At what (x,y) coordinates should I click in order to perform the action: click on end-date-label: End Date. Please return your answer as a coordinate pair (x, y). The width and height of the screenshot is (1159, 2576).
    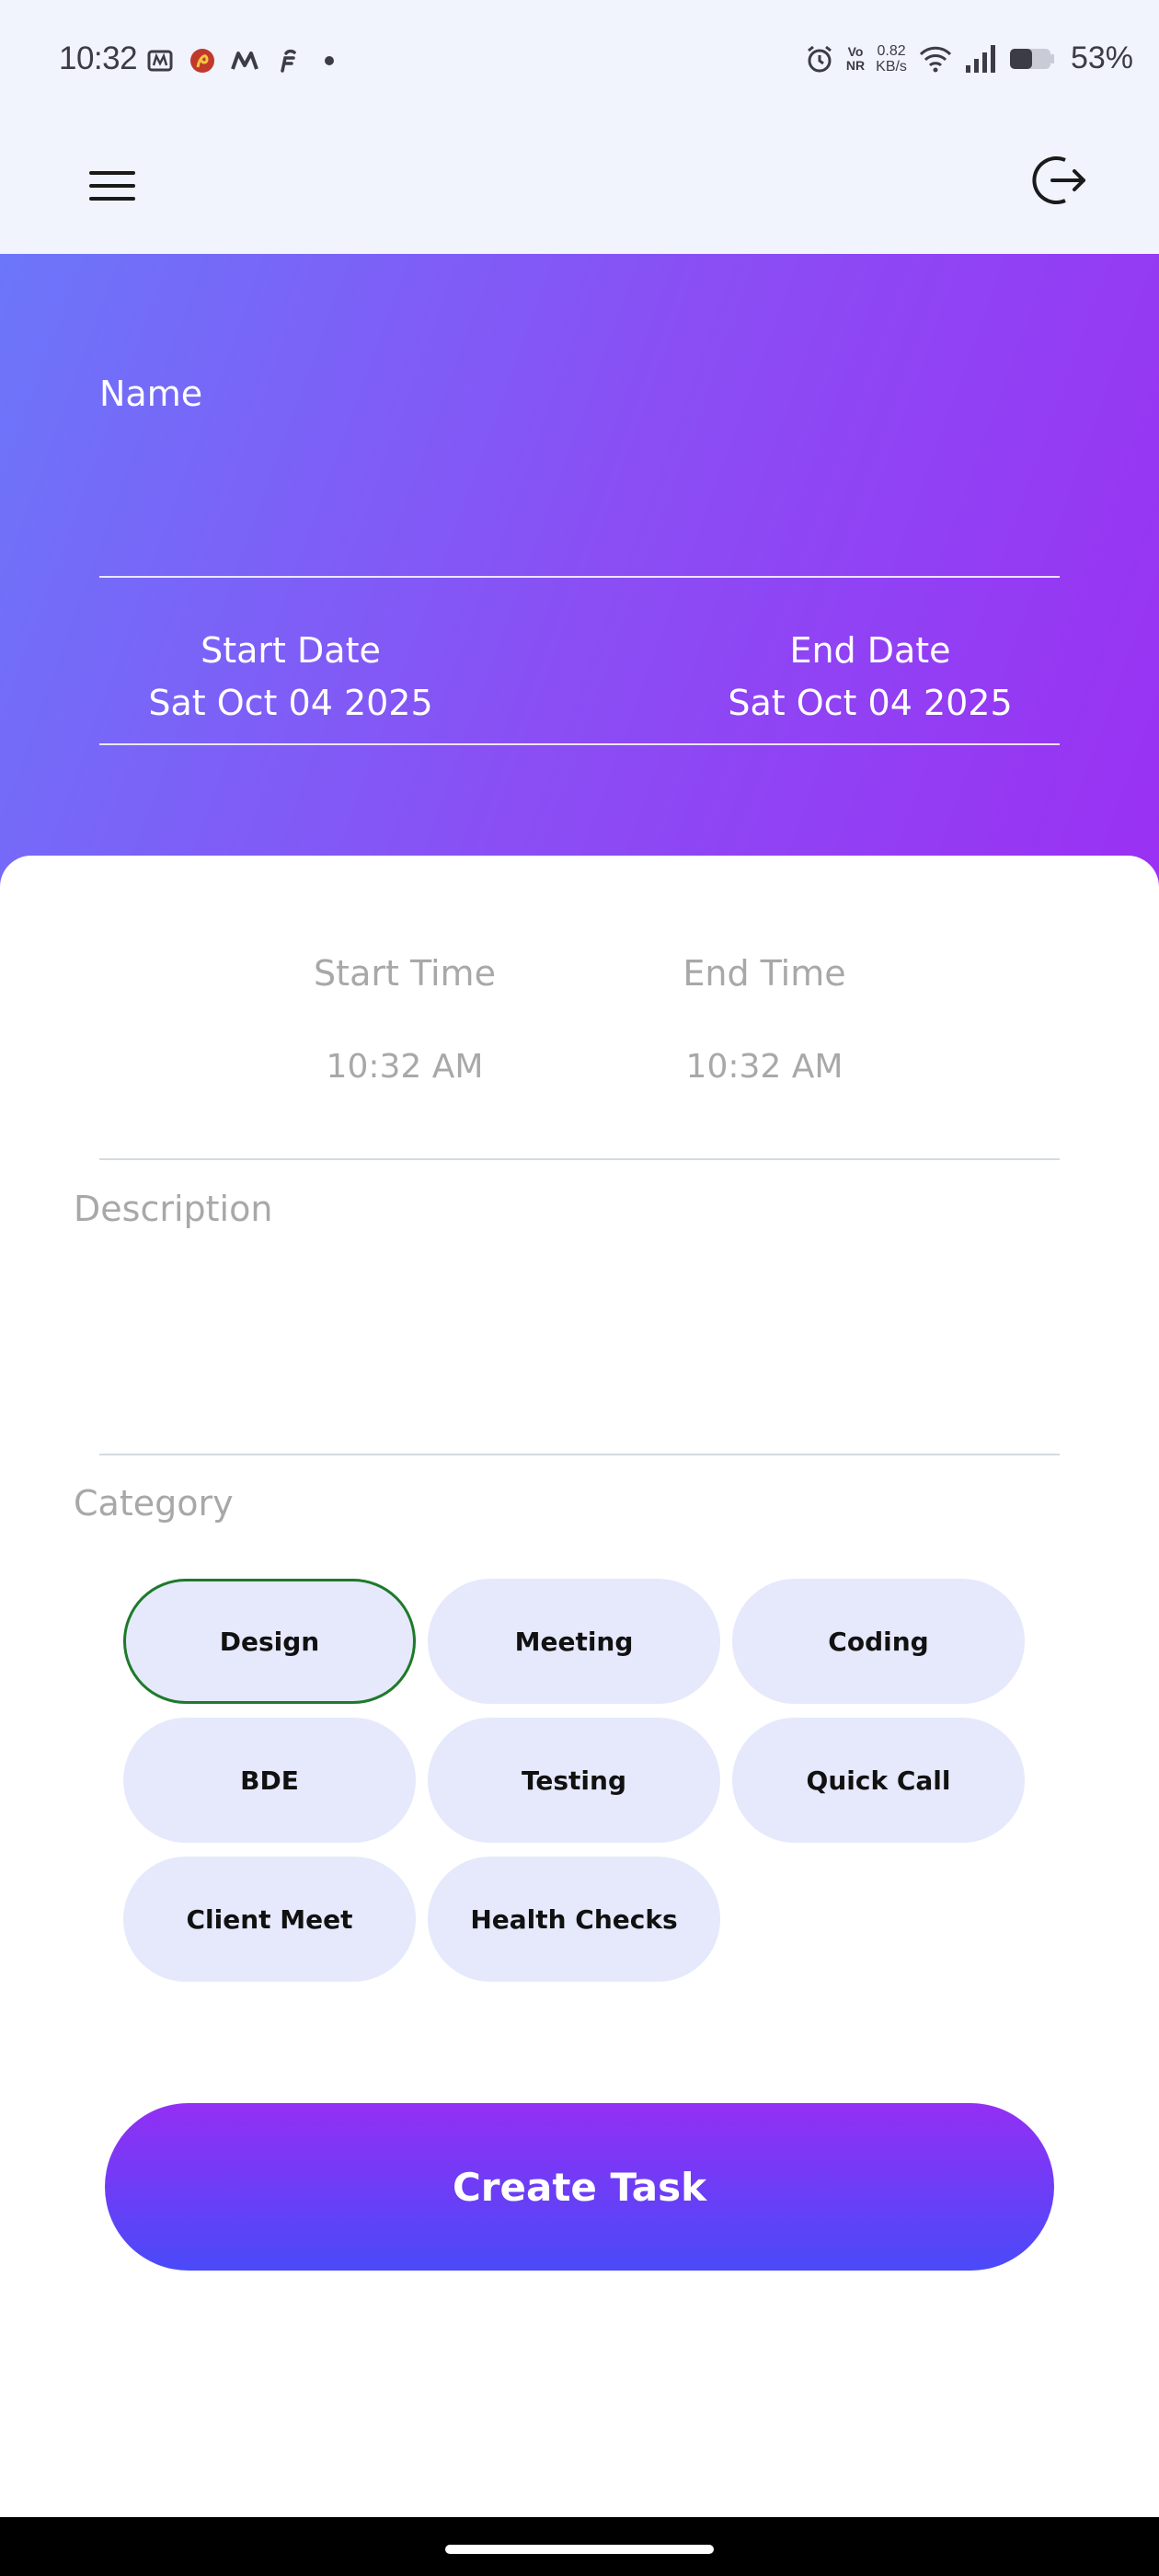
    Looking at the image, I should click on (870, 650).